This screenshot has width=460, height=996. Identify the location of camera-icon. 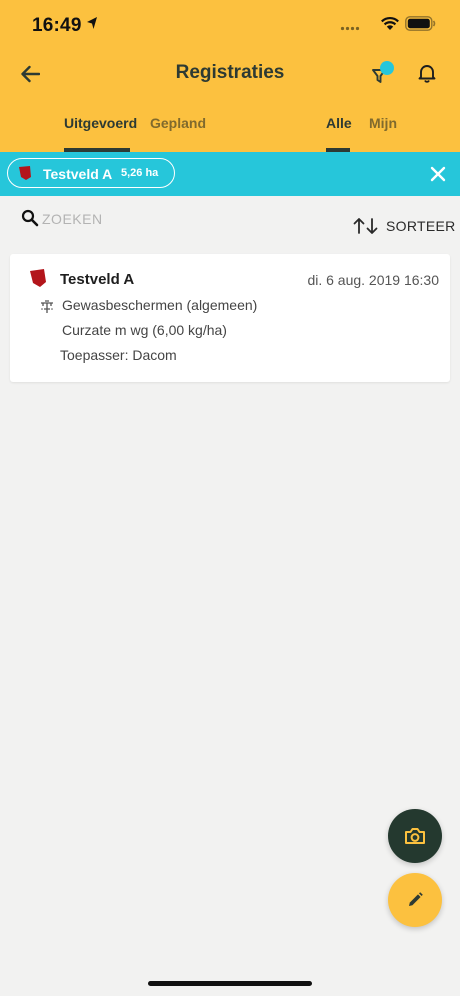
(415, 836).